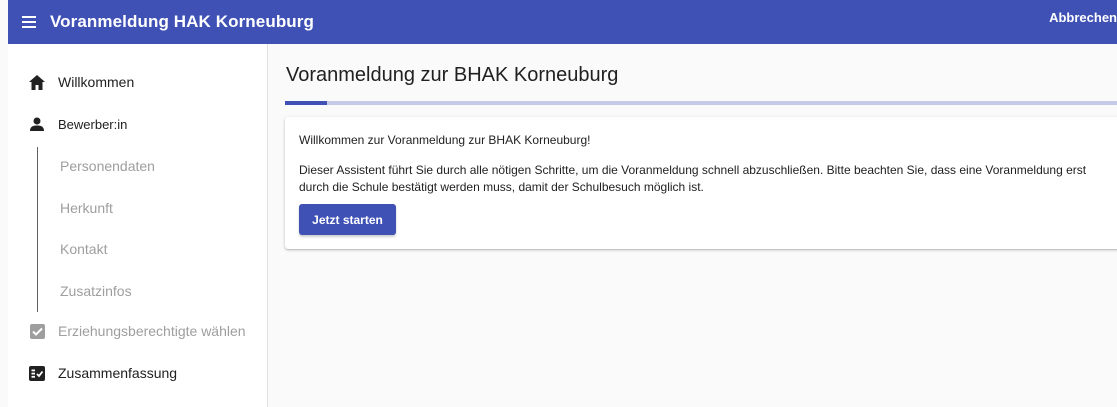  What do you see at coordinates (701, 103) in the screenshot?
I see `progress-bar` at bounding box center [701, 103].